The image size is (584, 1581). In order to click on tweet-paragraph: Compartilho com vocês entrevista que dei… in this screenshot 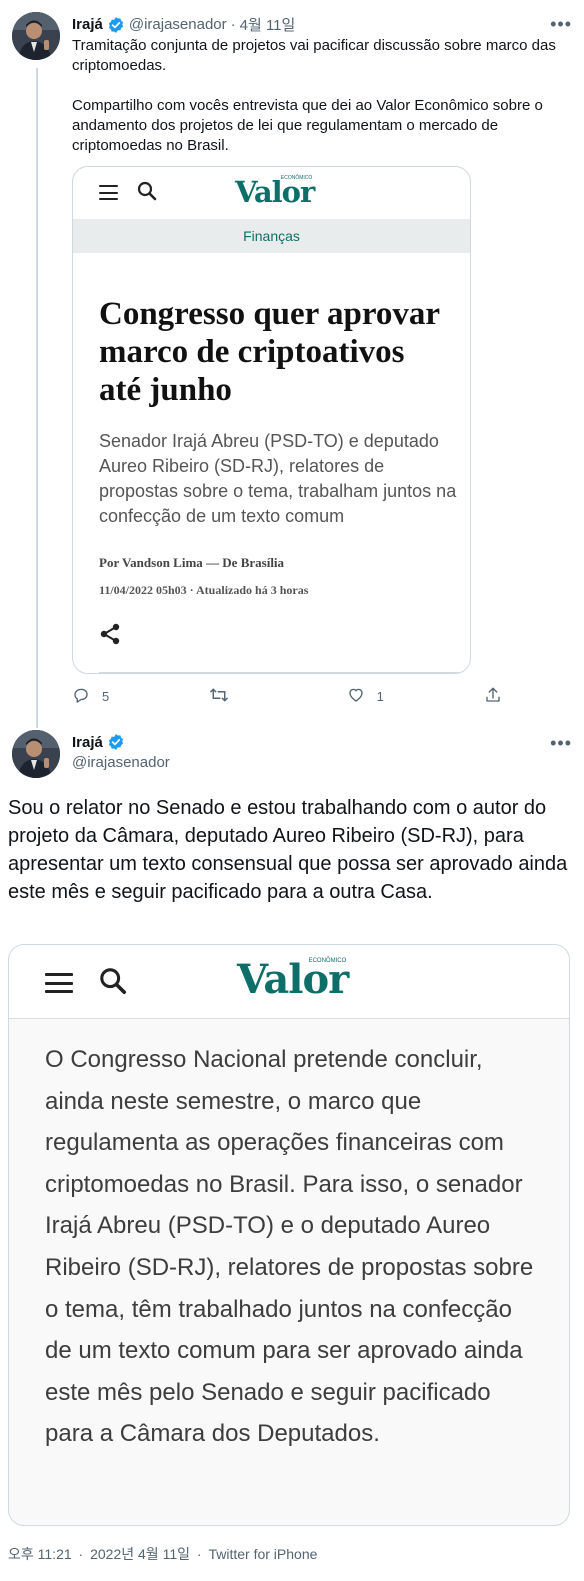, I will do `click(307, 125)`.